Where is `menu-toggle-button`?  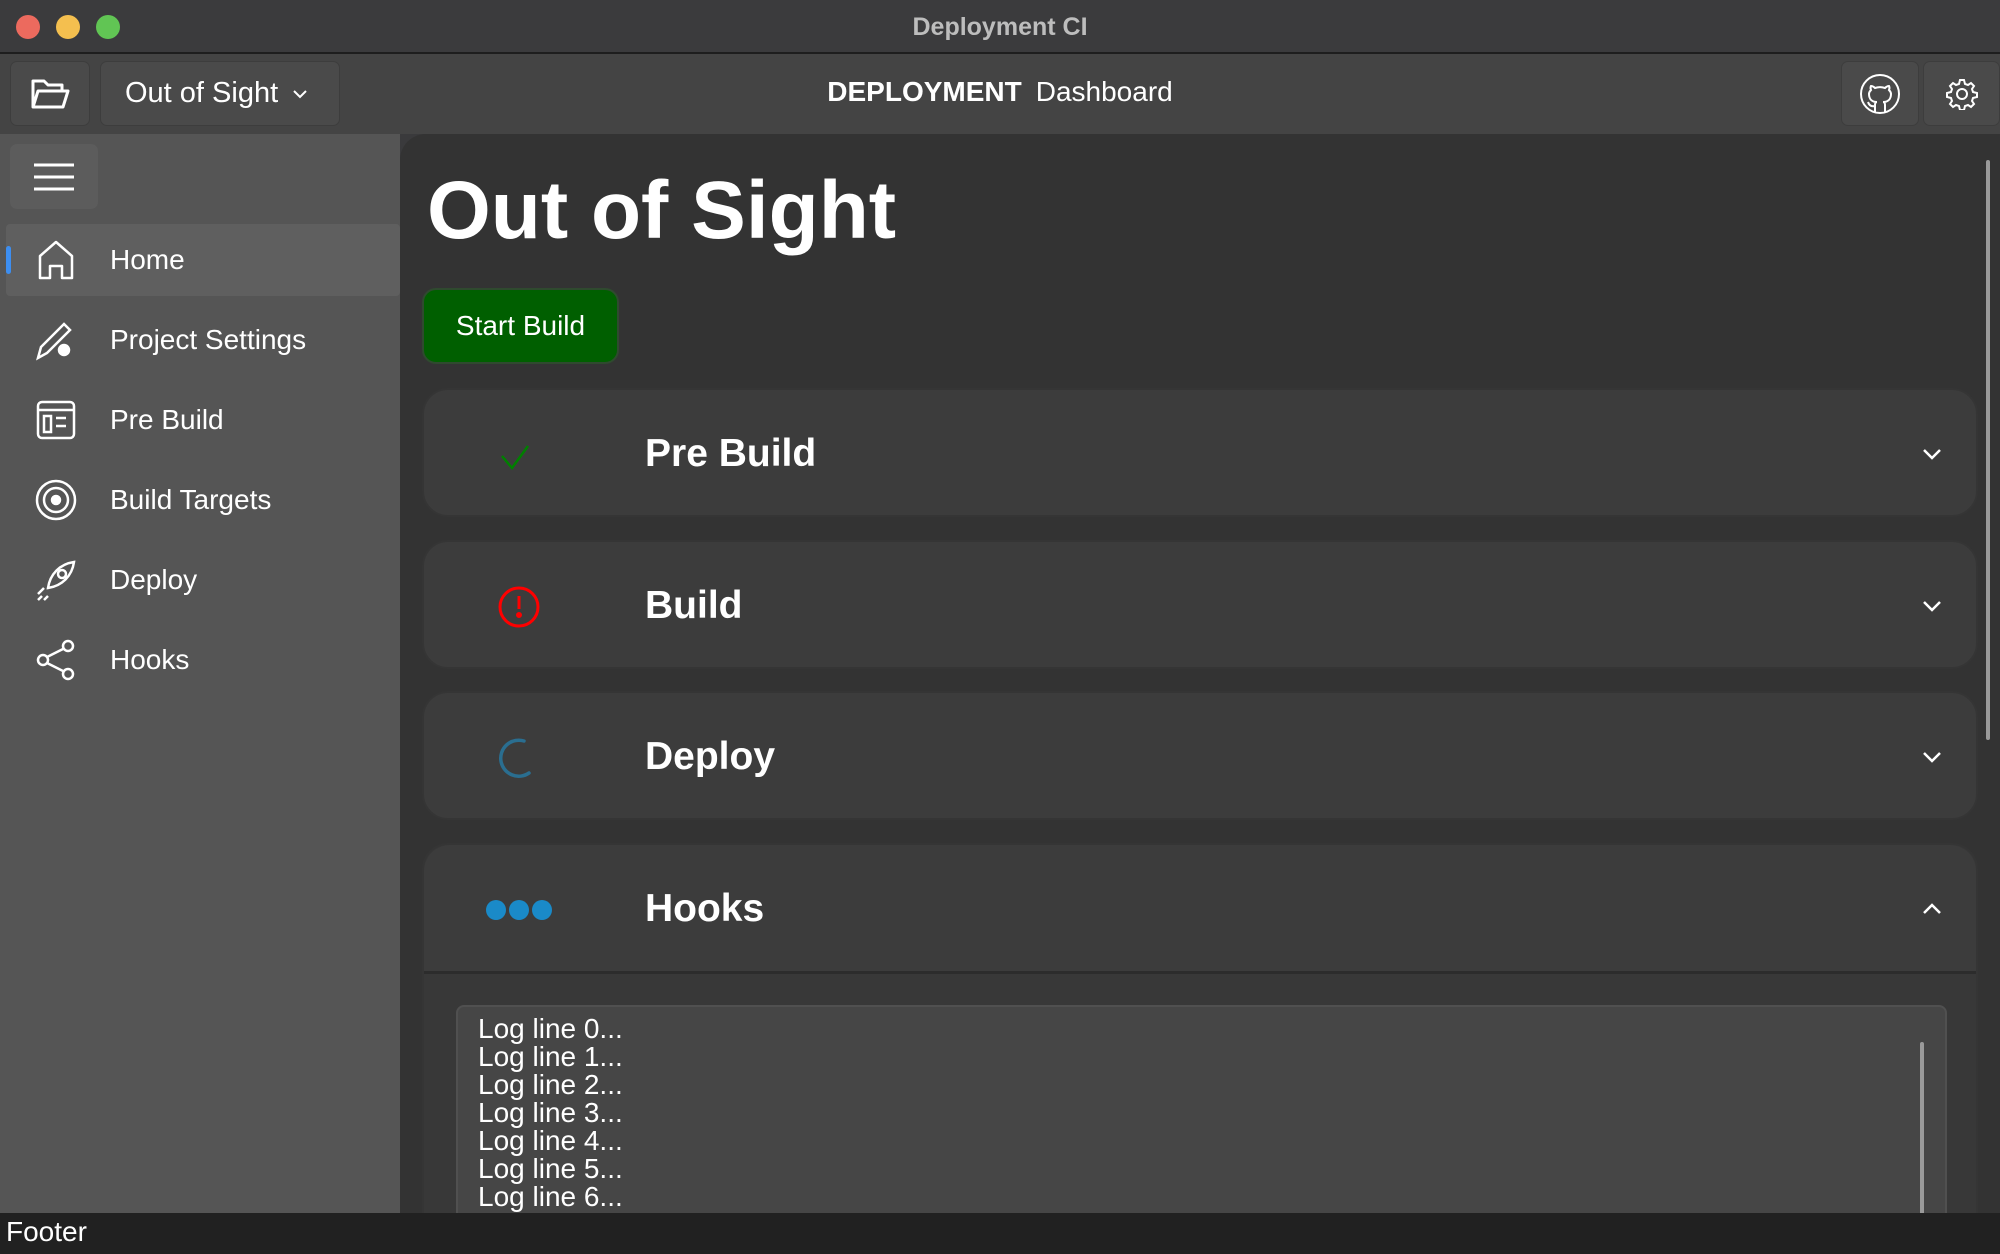 menu-toggle-button is located at coordinates (54, 176).